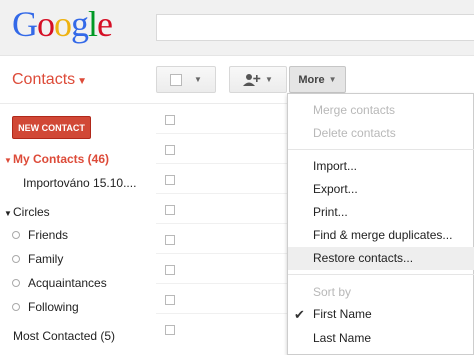  What do you see at coordinates (252, 79) in the screenshot?
I see `add-person-icon` at bounding box center [252, 79].